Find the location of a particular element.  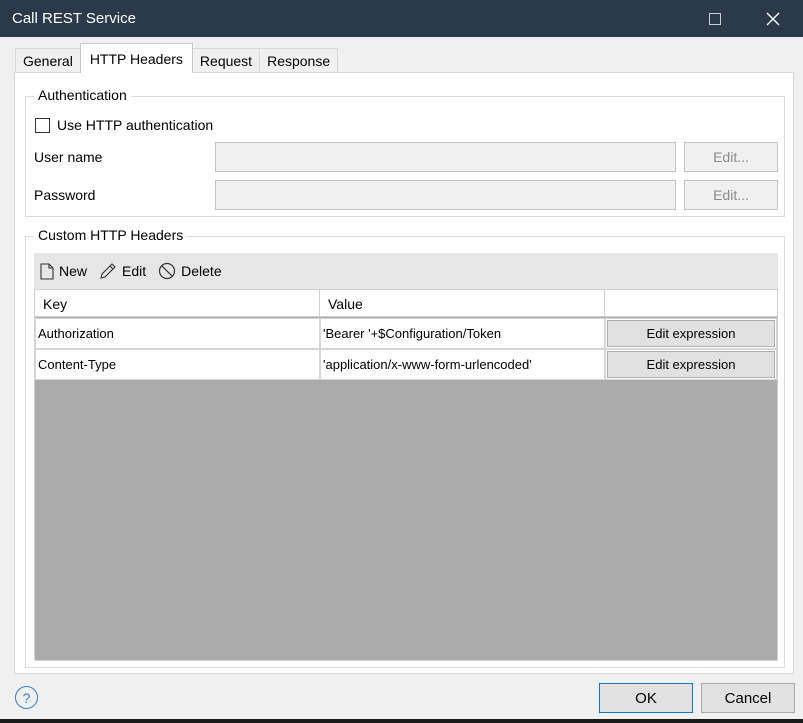

headers-toolbar: New Edit Delete is located at coordinates (406, 271).